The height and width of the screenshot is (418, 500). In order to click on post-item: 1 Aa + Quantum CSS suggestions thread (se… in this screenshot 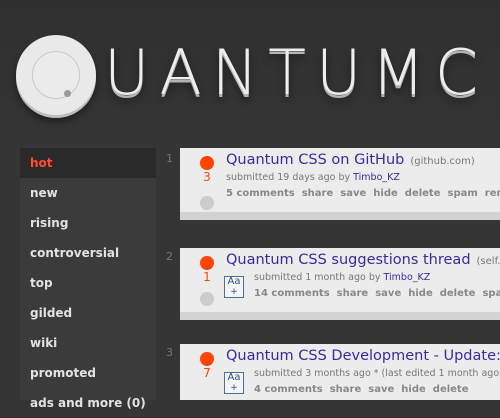, I will do `click(340, 284)`.